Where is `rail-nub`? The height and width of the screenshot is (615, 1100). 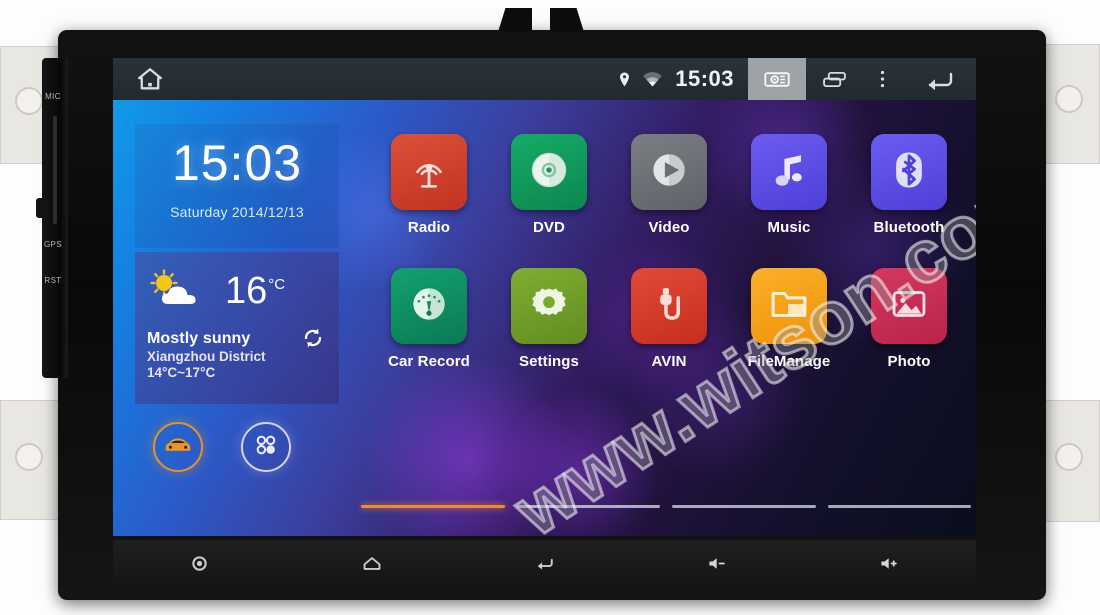 rail-nub is located at coordinates (41, 208).